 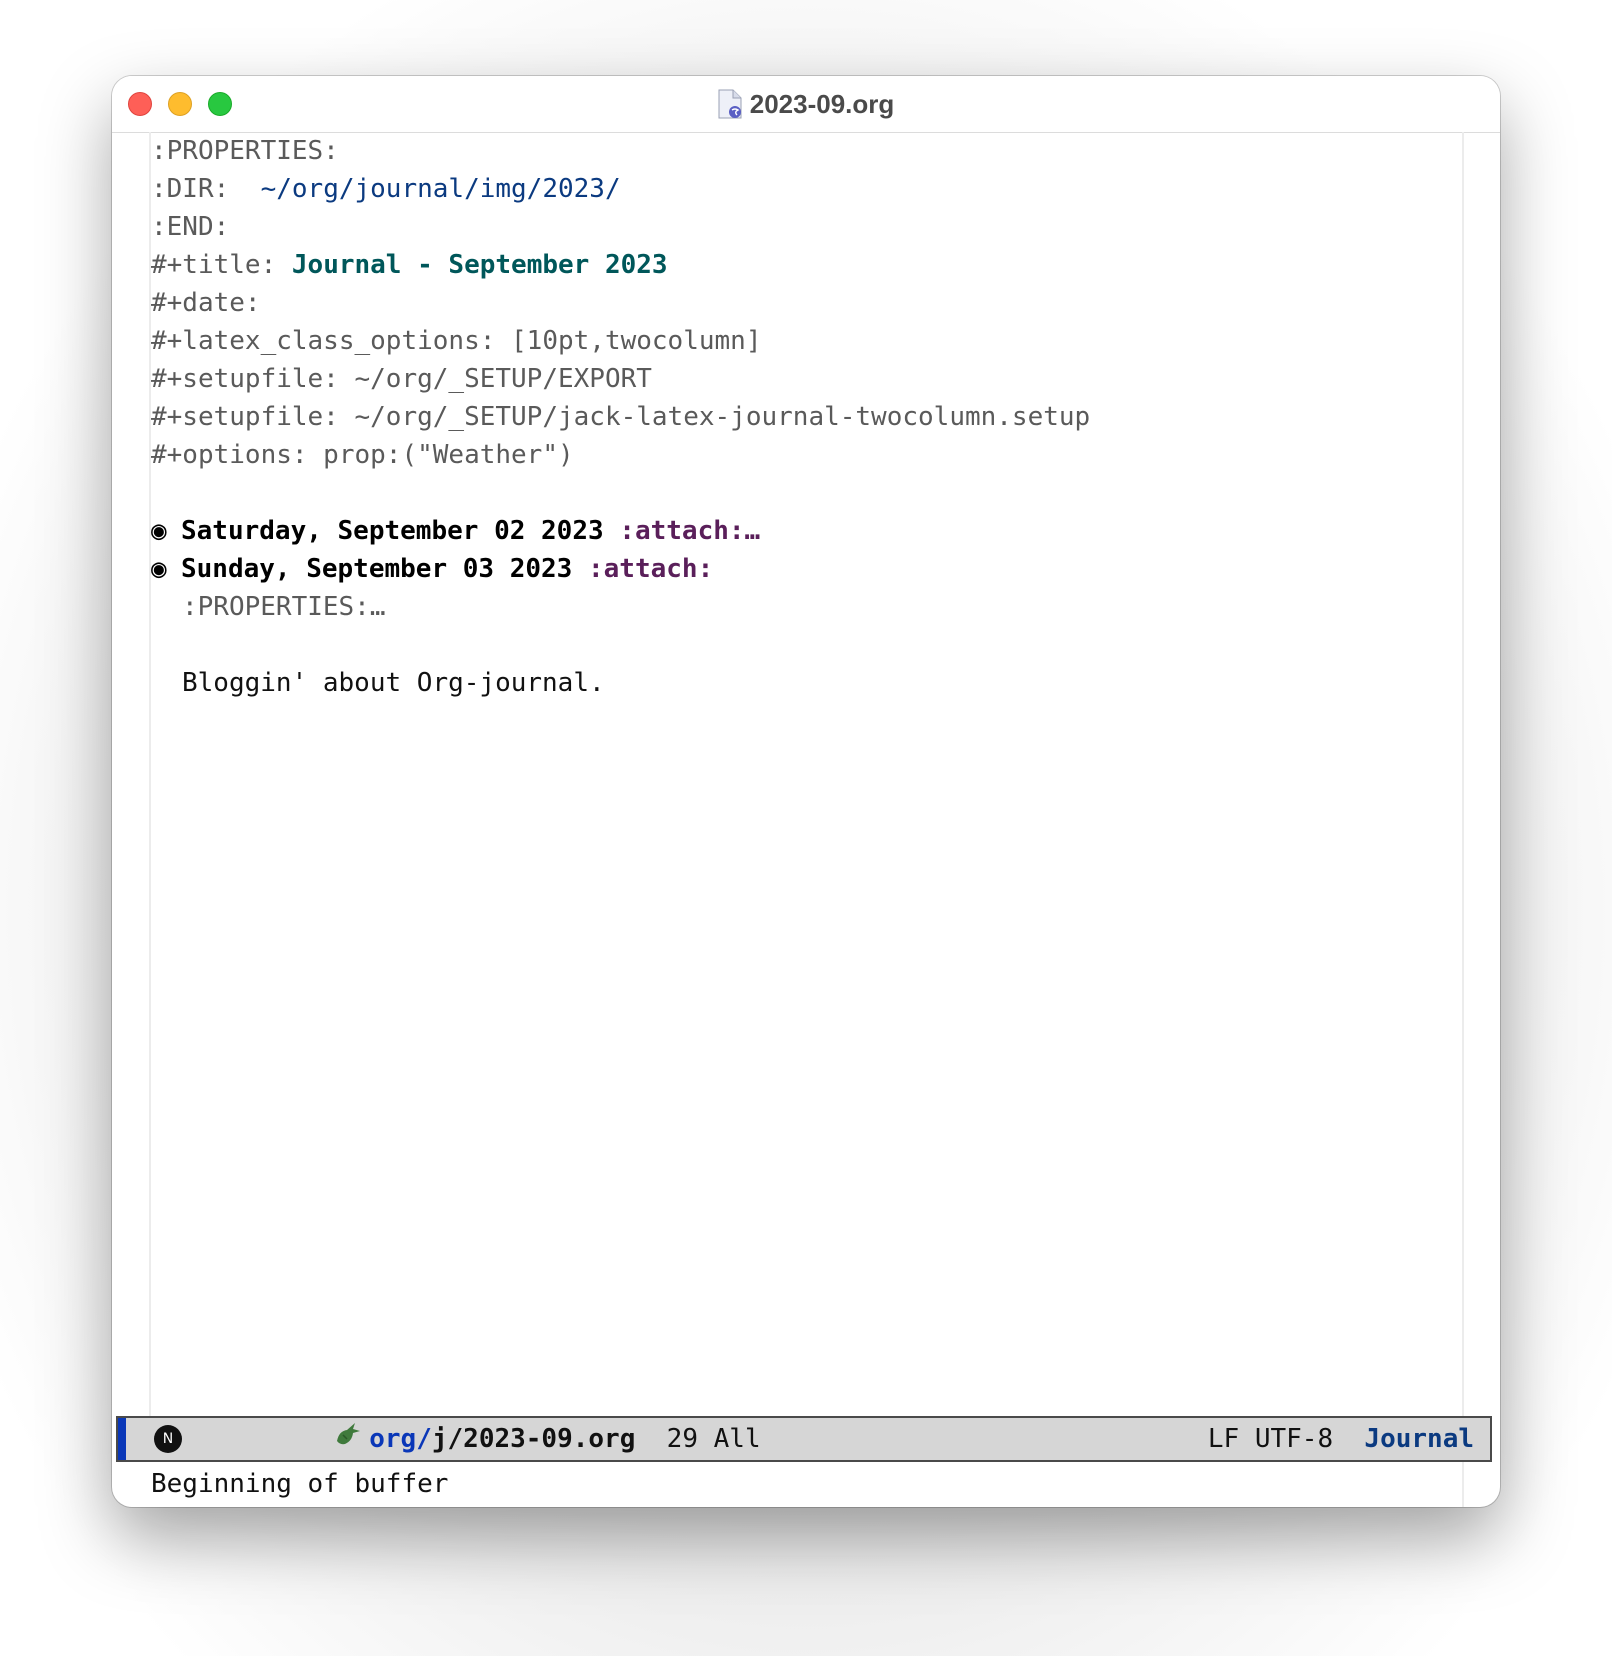 What do you see at coordinates (1419, 1439) in the screenshot?
I see `major-mode: Journal` at bounding box center [1419, 1439].